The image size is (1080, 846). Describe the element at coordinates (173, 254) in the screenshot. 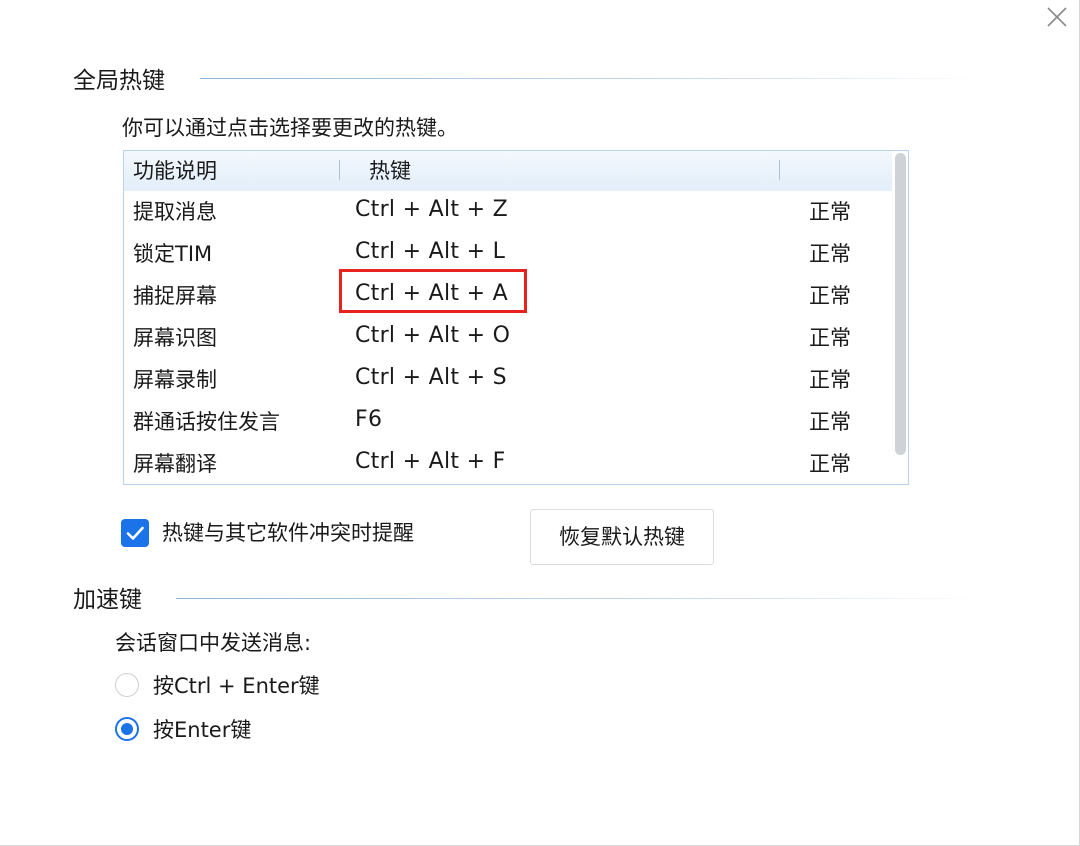

I see `function-cell: 锁定TIM` at that location.